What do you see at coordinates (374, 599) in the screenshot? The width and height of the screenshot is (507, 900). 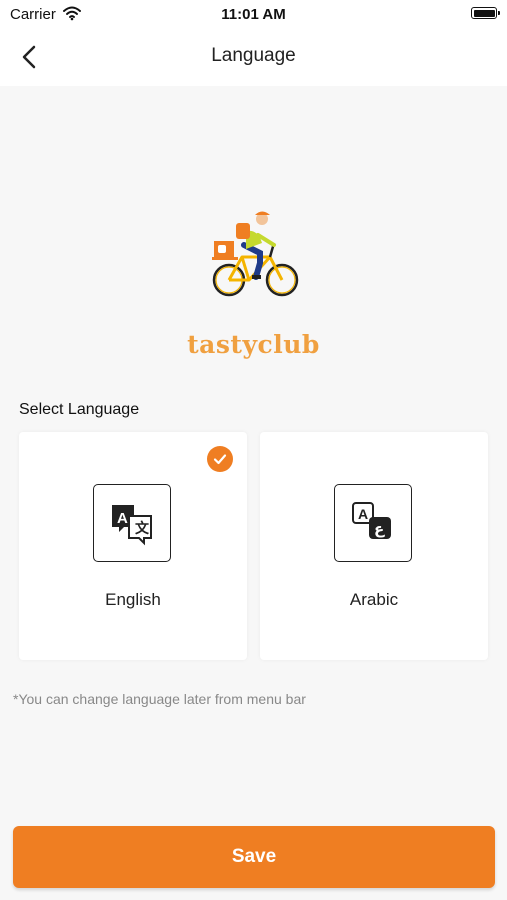 I see `language-label-arabic: Arabic` at bounding box center [374, 599].